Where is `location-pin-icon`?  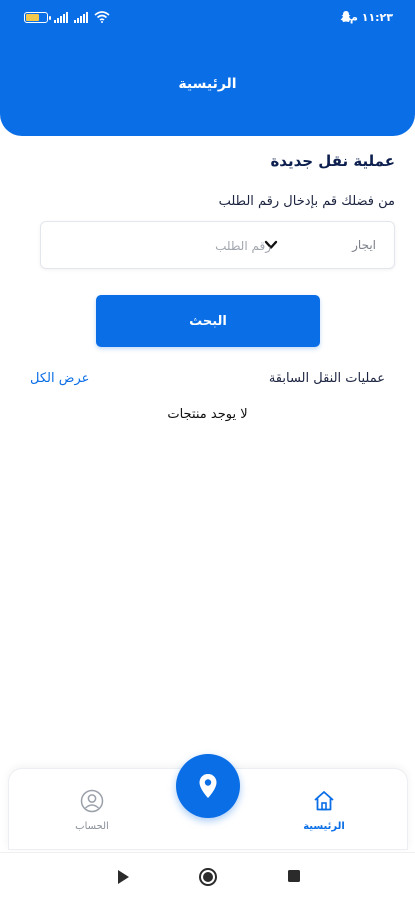
location-pin-icon is located at coordinates (208, 786).